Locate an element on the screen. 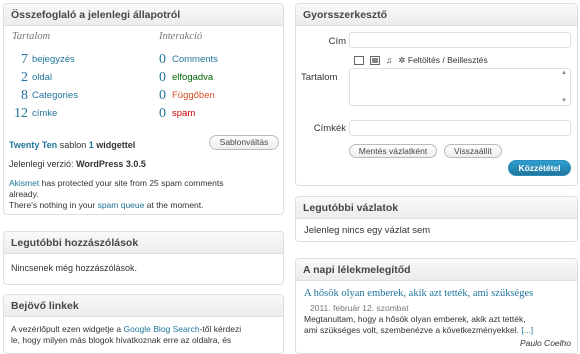 This screenshot has height=354, width=580. theme-name-link: Twenty Ten is located at coordinates (33, 145).